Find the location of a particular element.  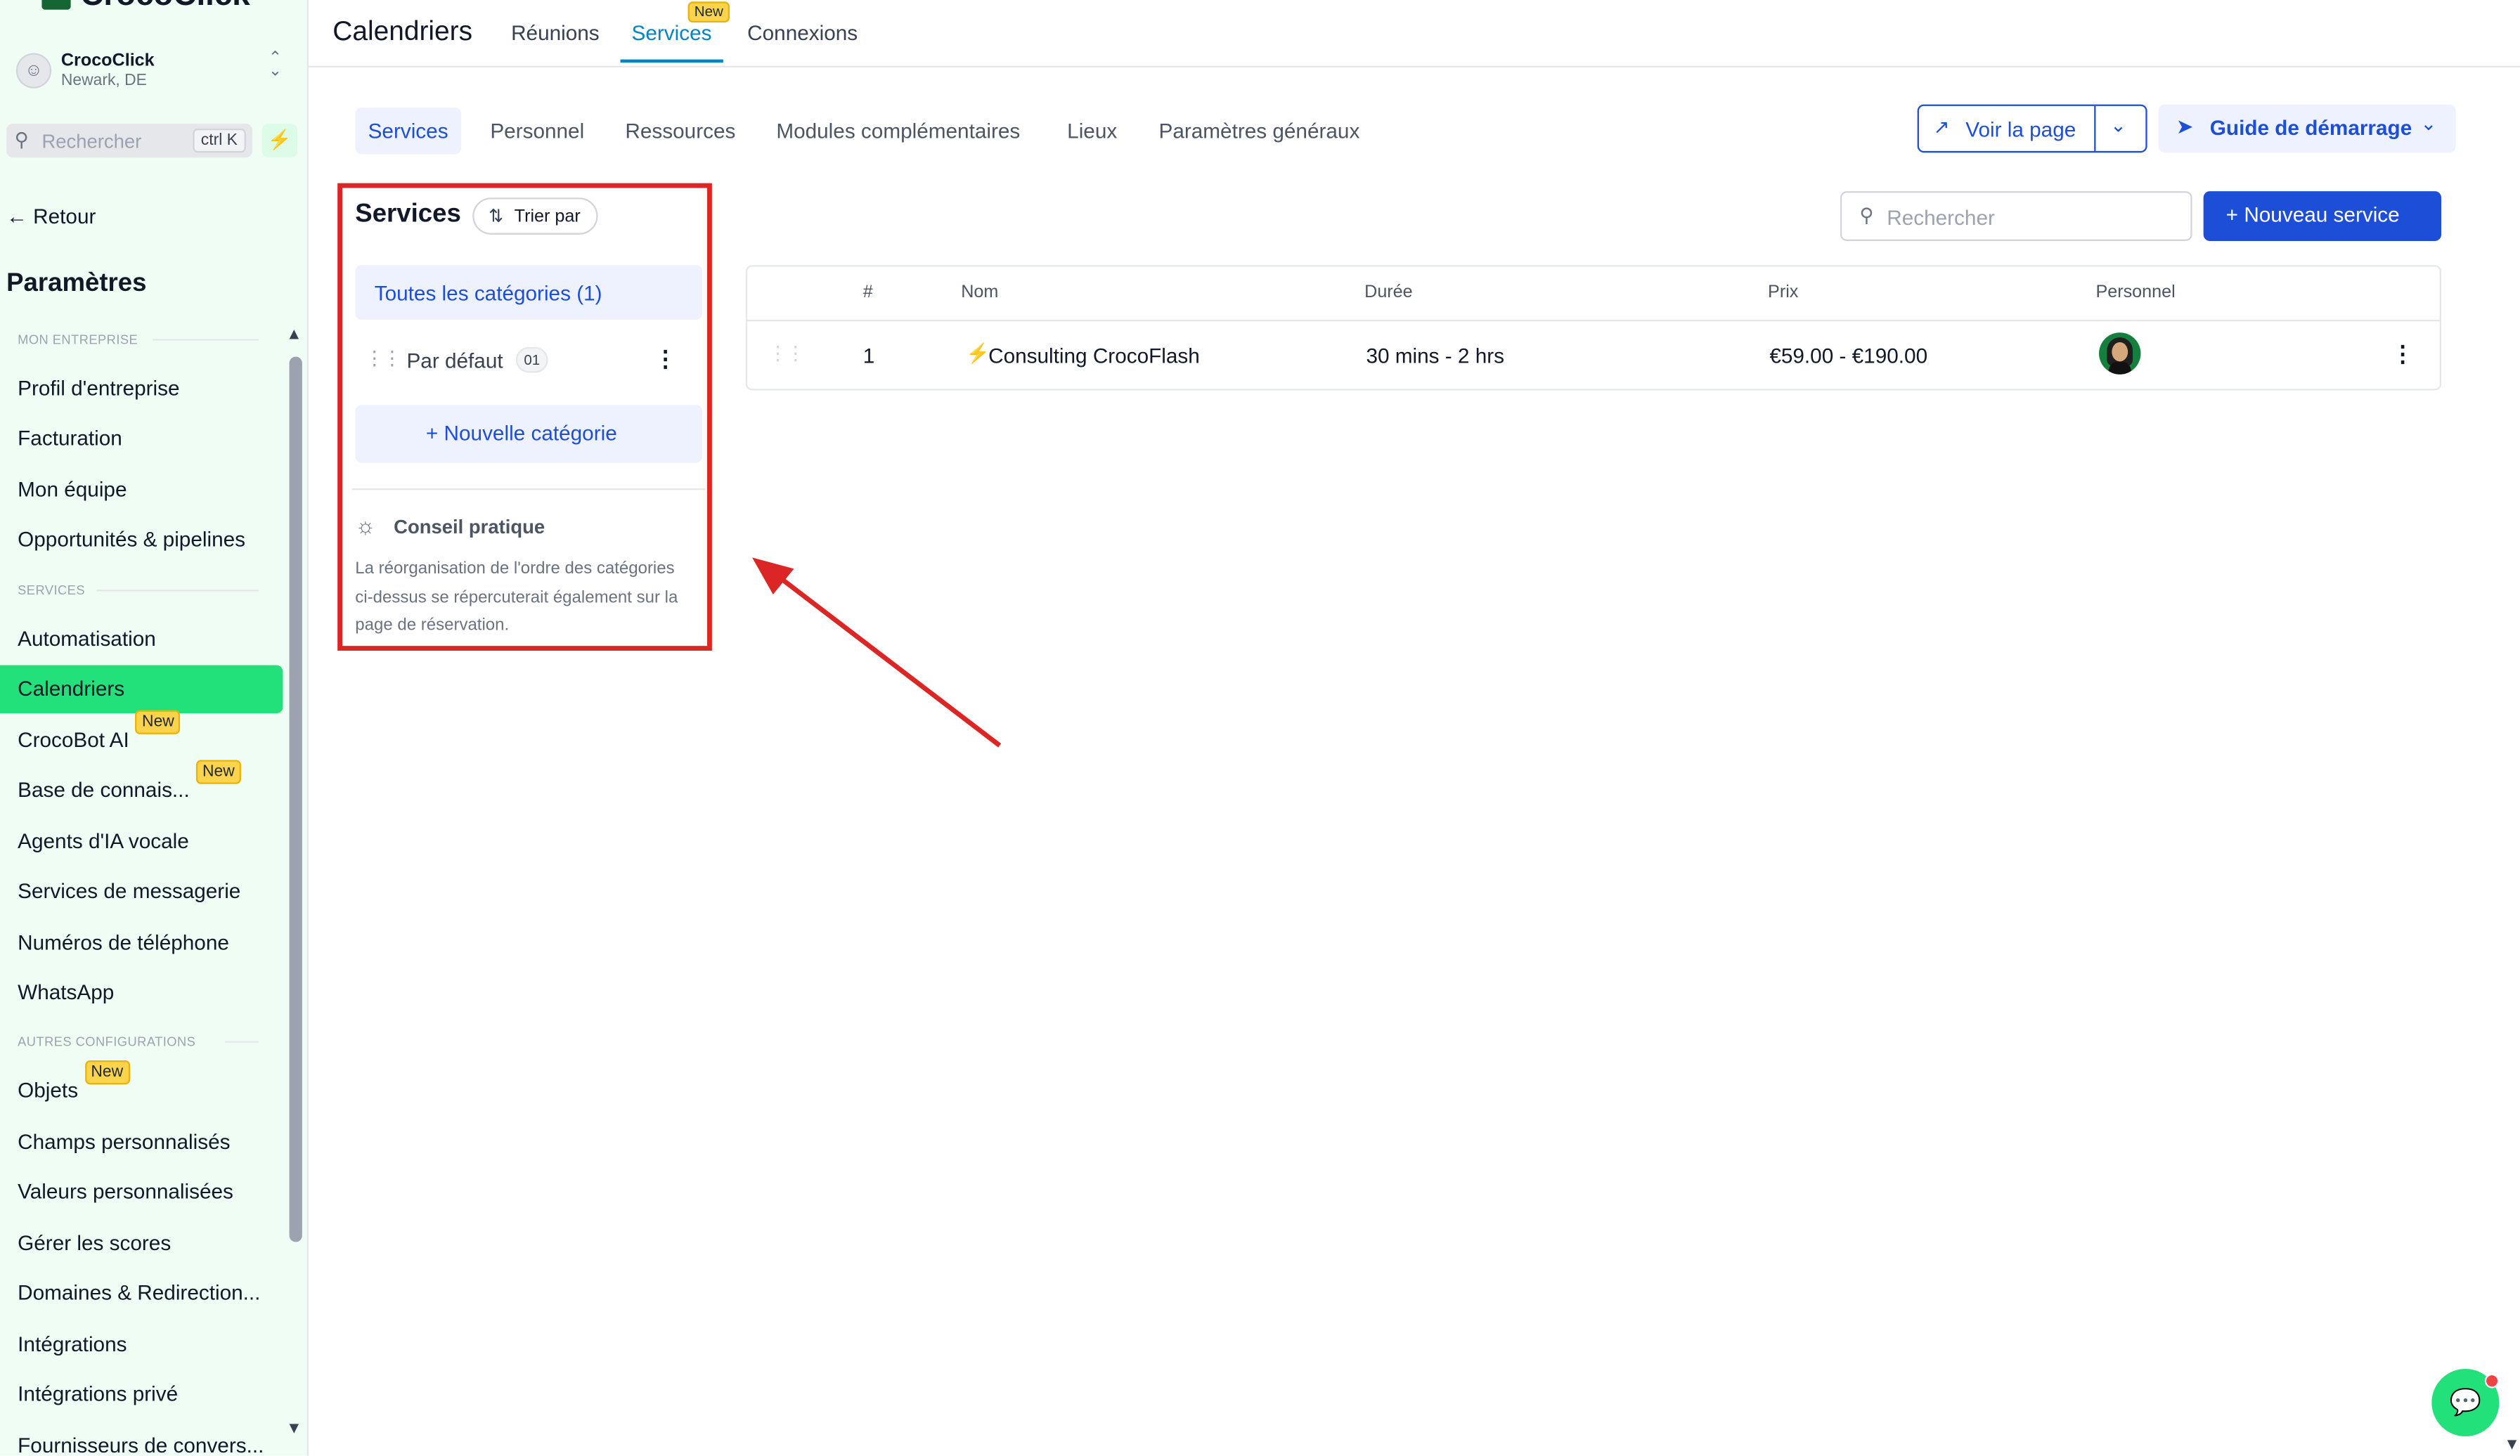

subtab-locations: Lieux is located at coordinates (1092, 131).